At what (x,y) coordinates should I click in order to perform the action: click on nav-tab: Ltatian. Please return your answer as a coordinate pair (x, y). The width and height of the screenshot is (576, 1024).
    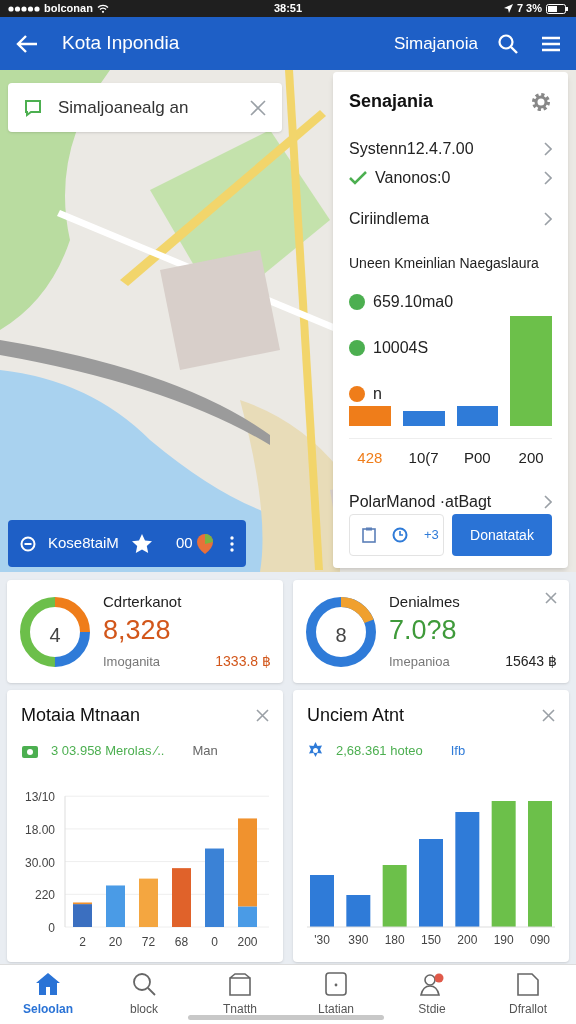
    Looking at the image, I should click on (336, 994).